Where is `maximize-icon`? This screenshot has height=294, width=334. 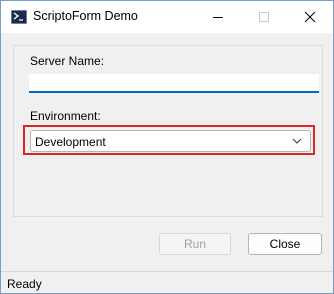
maximize-icon is located at coordinates (264, 17).